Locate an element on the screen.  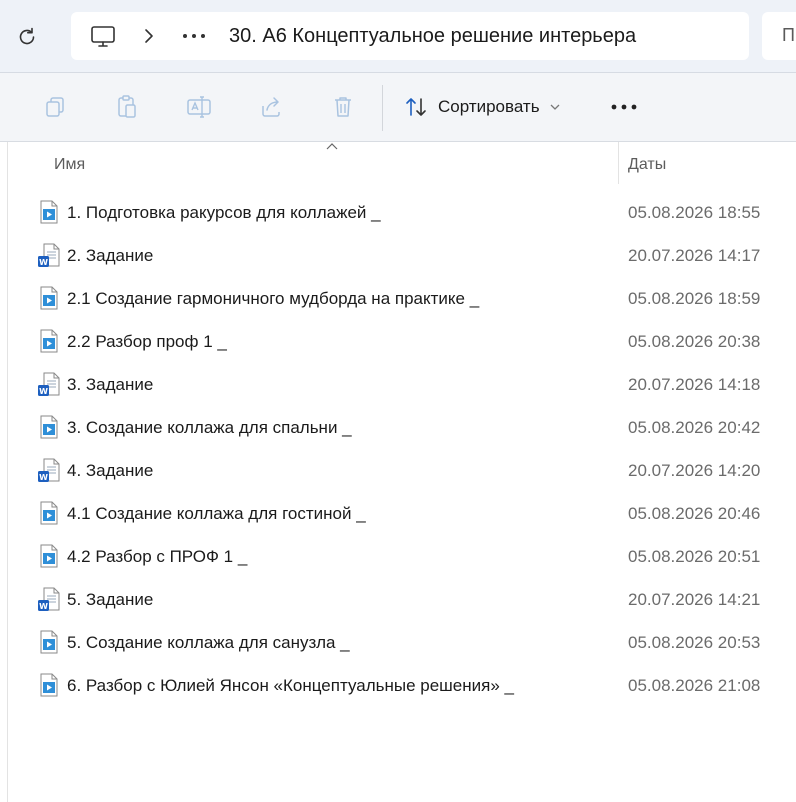
copy-button is located at coordinates (55, 107).